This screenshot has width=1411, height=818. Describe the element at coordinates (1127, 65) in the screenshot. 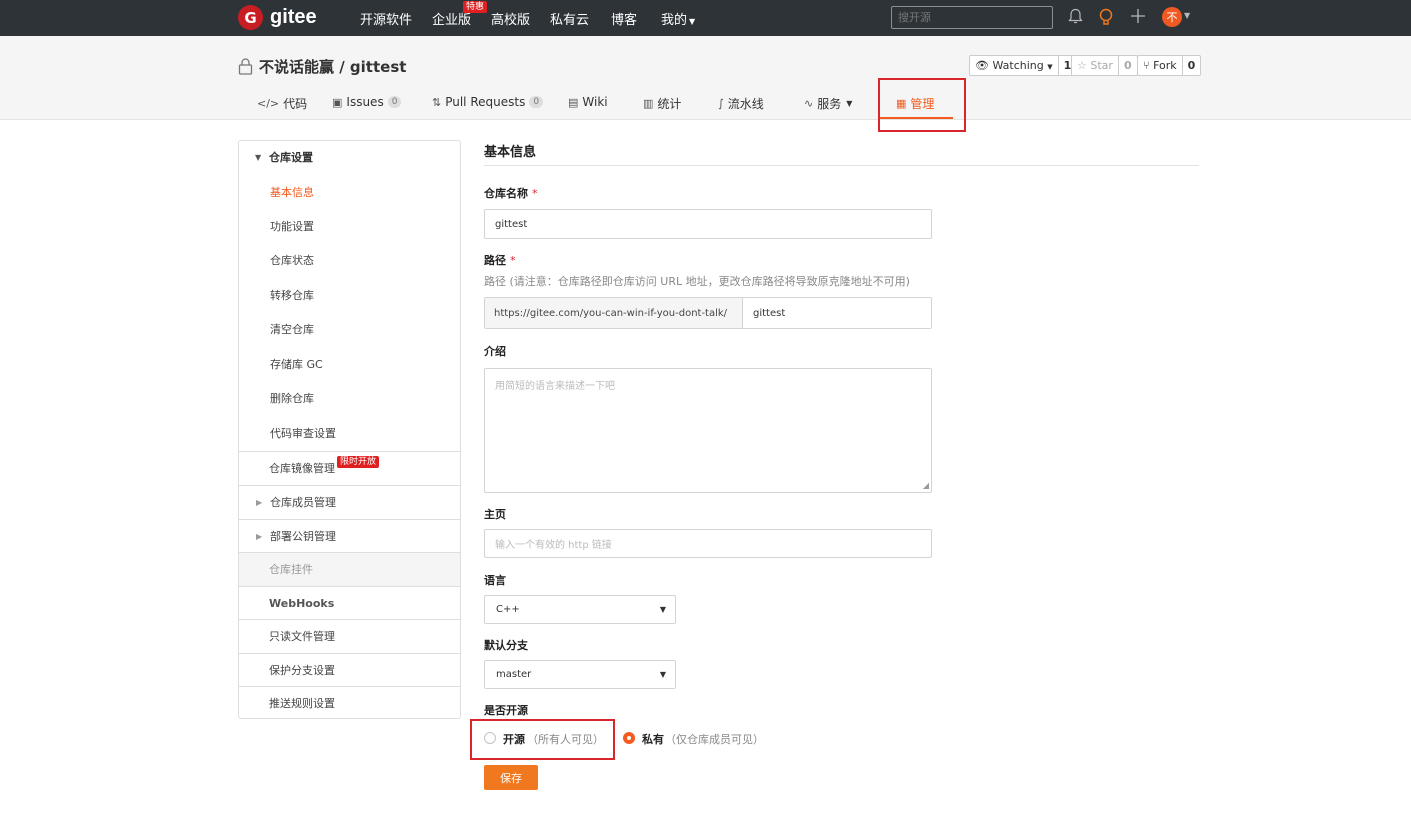

I see `star-count: 0` at that location.